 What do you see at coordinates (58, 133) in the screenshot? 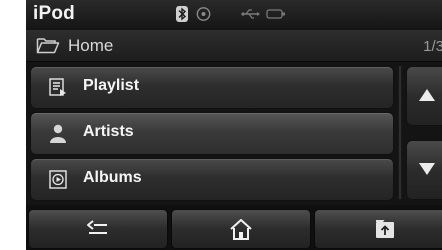
I see `artist-icon` at bounding box center [58, 133].